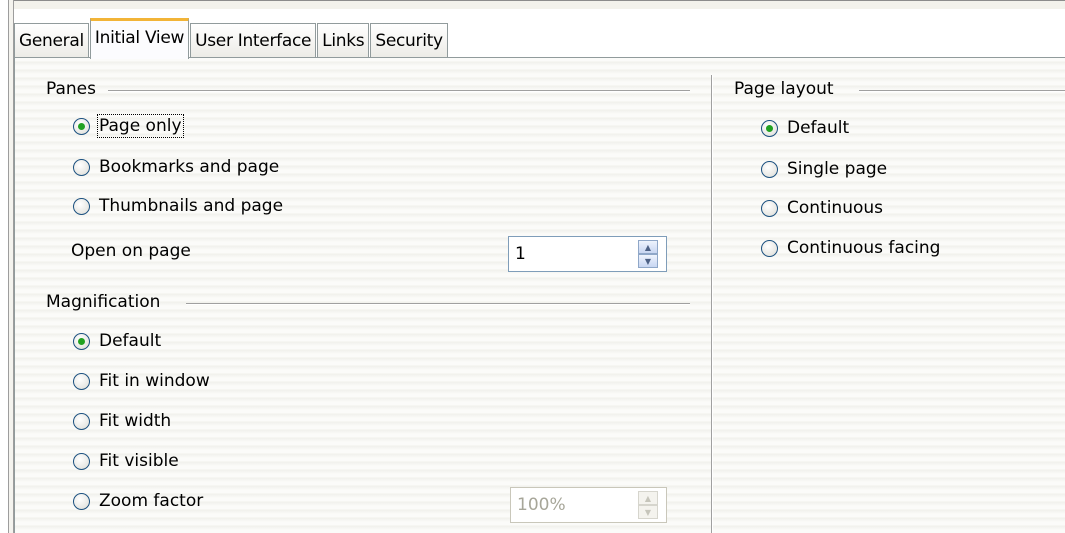 This screenshot has height=533, width=1065. I want to click on radio-label: Zoom factor, so click(151, 501).